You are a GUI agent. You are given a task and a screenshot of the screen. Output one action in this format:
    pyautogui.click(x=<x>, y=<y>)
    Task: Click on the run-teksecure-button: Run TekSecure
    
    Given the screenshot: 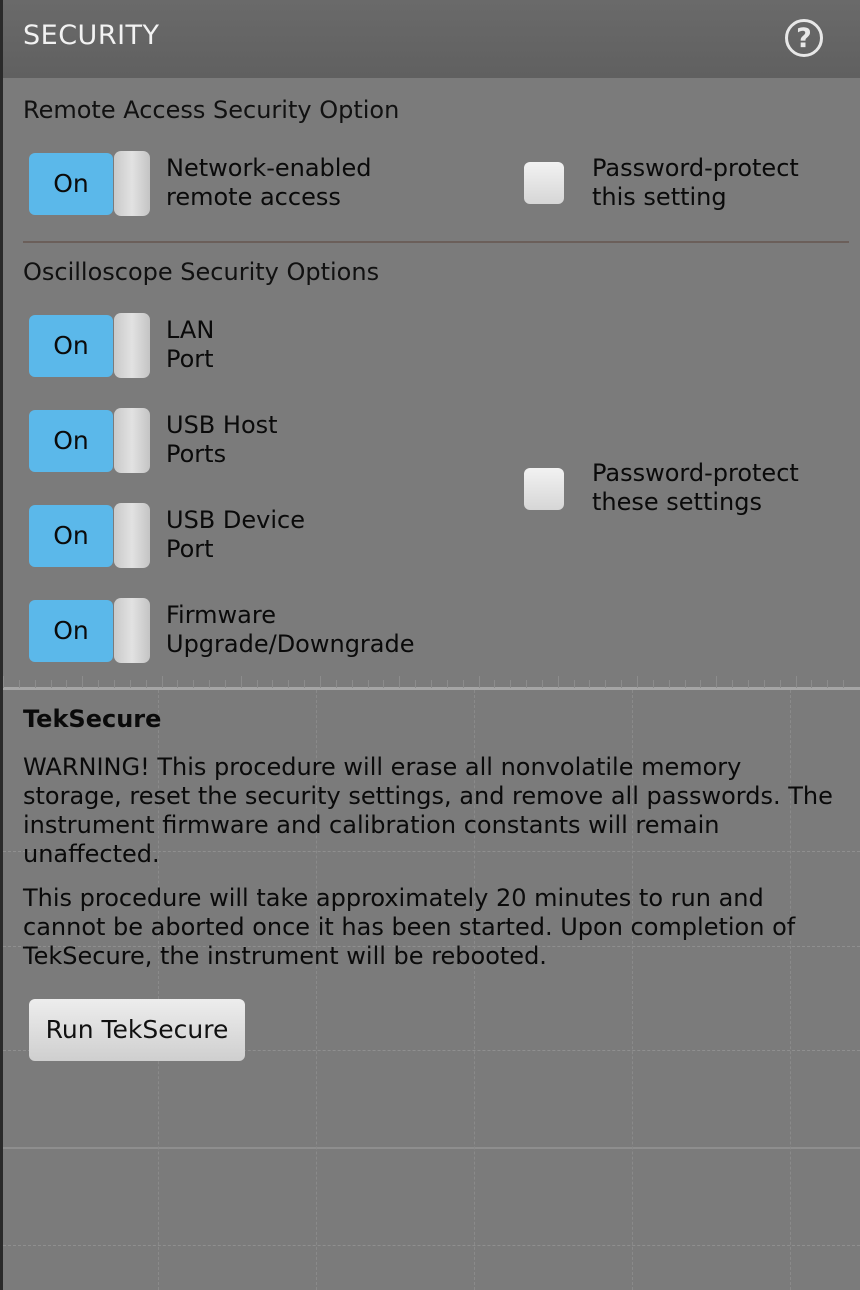 What is the action you would take?
    pyautogui.click(x=137, y=1030)
    